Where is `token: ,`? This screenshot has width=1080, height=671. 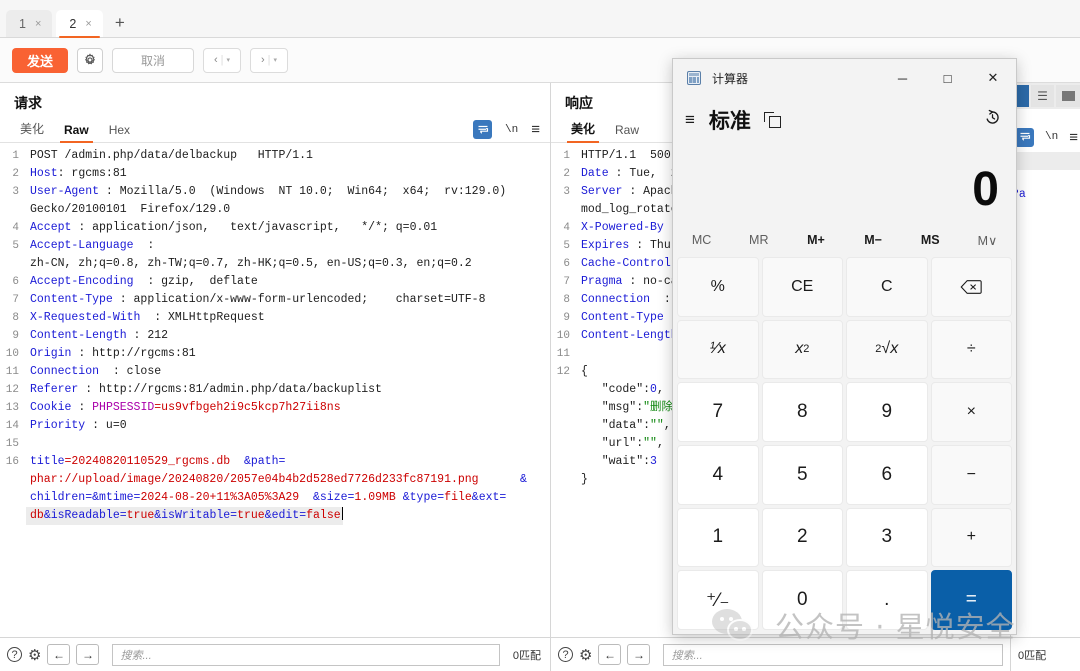
token: , is located at coordinates (660, 443).